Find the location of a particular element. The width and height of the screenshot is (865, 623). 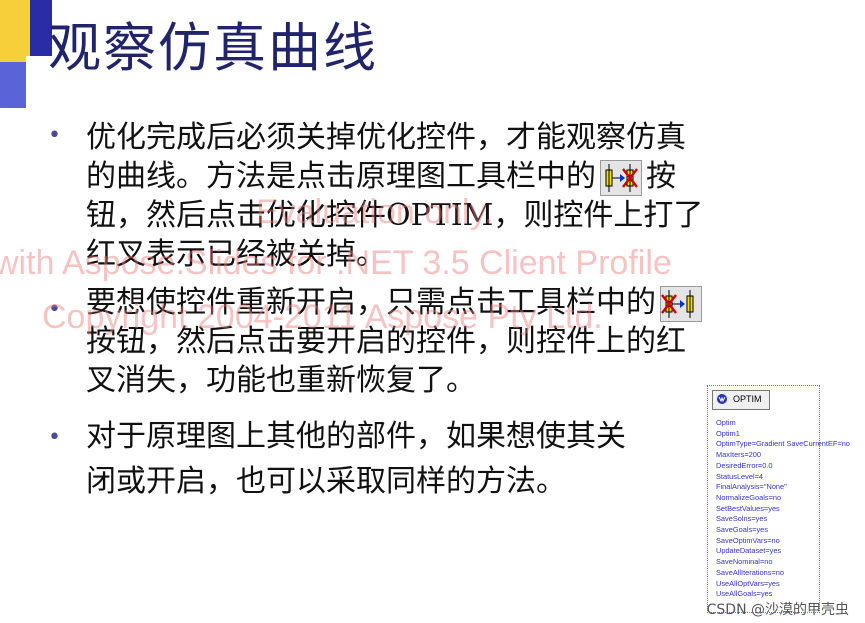

optim-icon is located at coordinates (722, 399).